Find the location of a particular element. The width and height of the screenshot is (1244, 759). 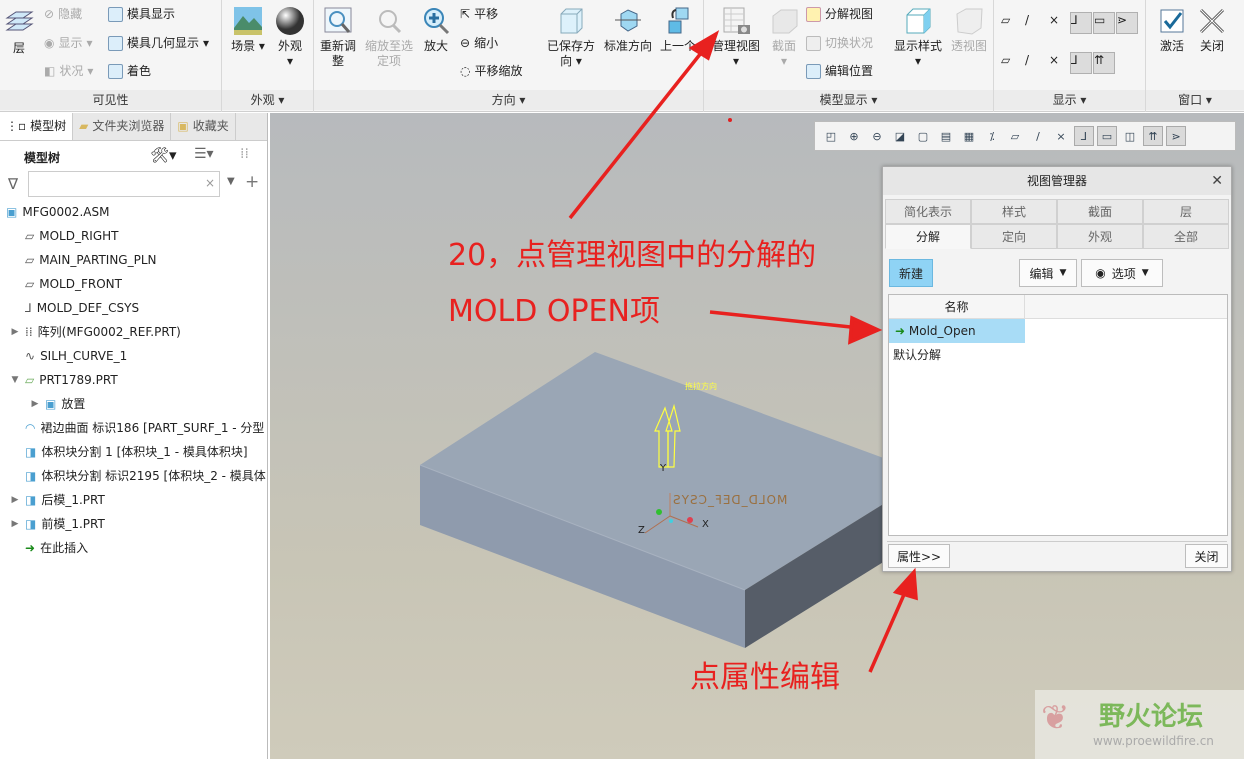

add-icon: + is located at coordinates (252, 182).